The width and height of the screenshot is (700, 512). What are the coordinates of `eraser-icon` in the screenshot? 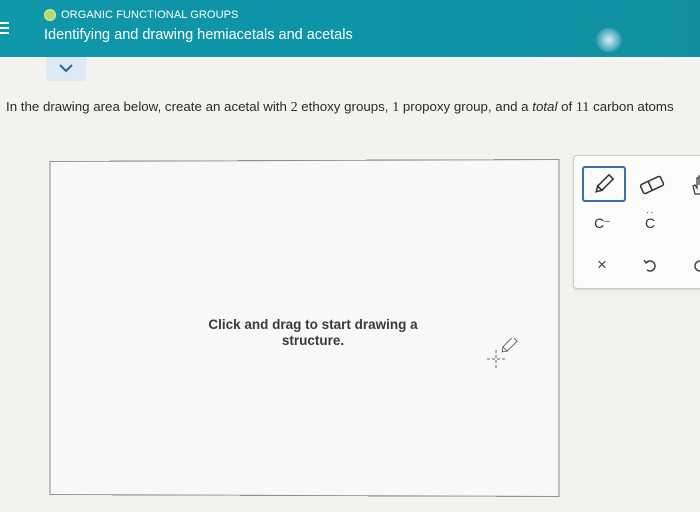 It's located at (652, 185).